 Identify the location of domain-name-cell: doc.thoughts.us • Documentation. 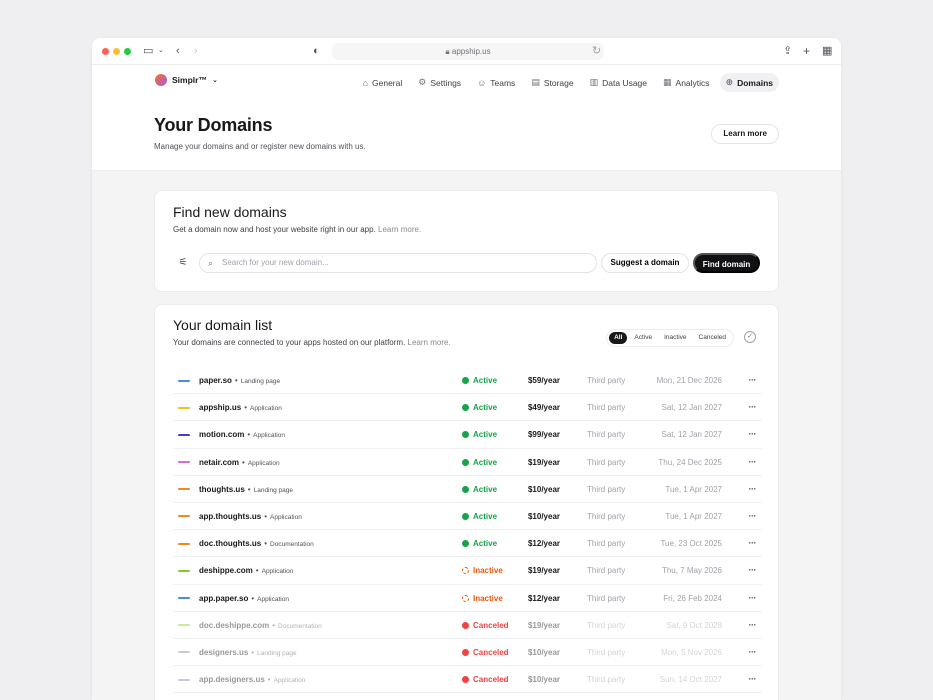
(256, 544).